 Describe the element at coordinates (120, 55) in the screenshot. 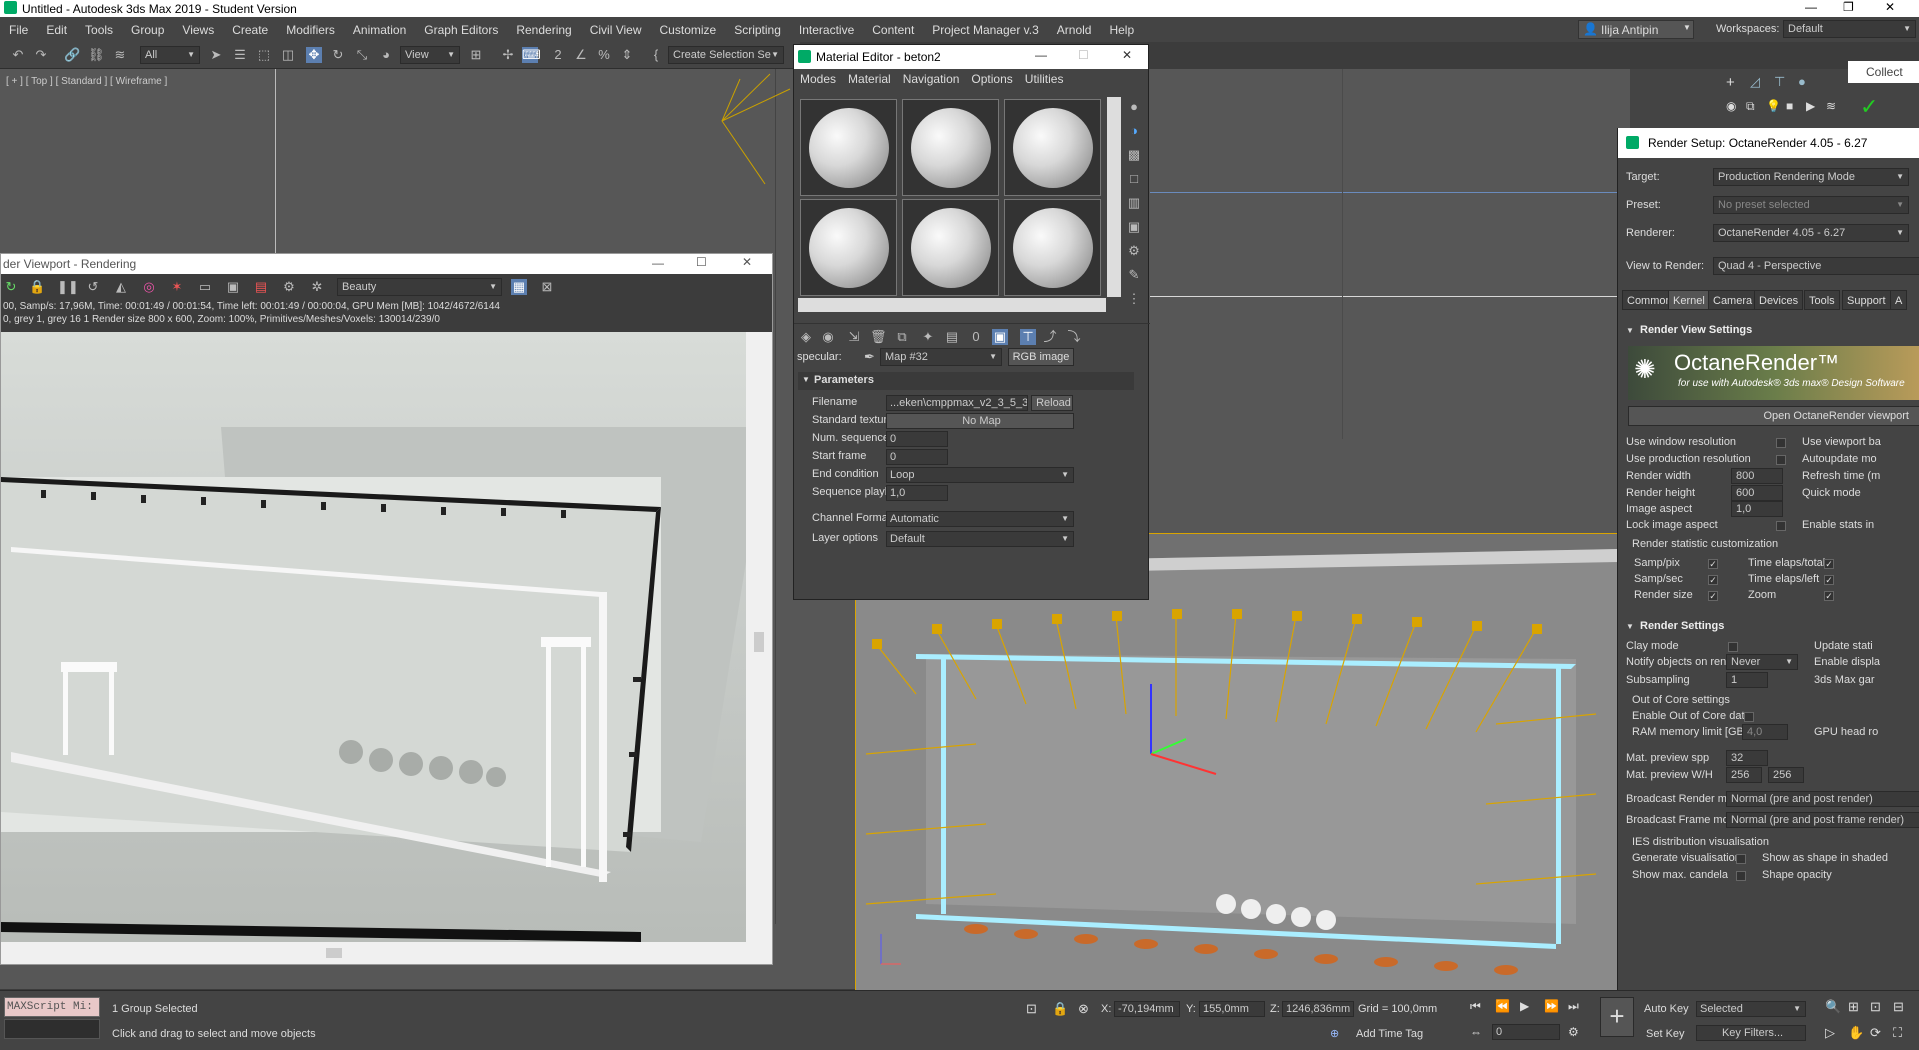

I see `bind-space-warp-icon: ≋` at that location.